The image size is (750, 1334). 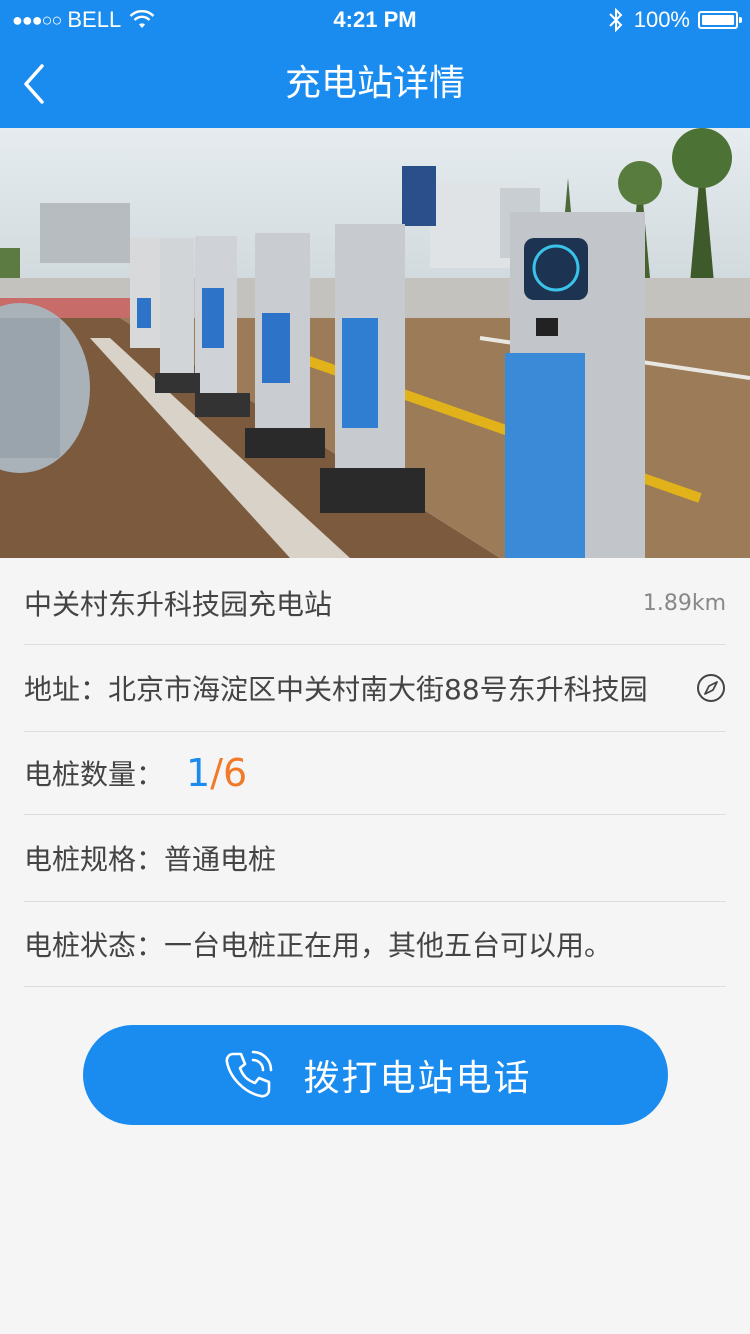 What do you see at coordinates (94, 859) in the screenshot?
I see `spec-label: 电桩规格：` at bounding box center [94, 859].